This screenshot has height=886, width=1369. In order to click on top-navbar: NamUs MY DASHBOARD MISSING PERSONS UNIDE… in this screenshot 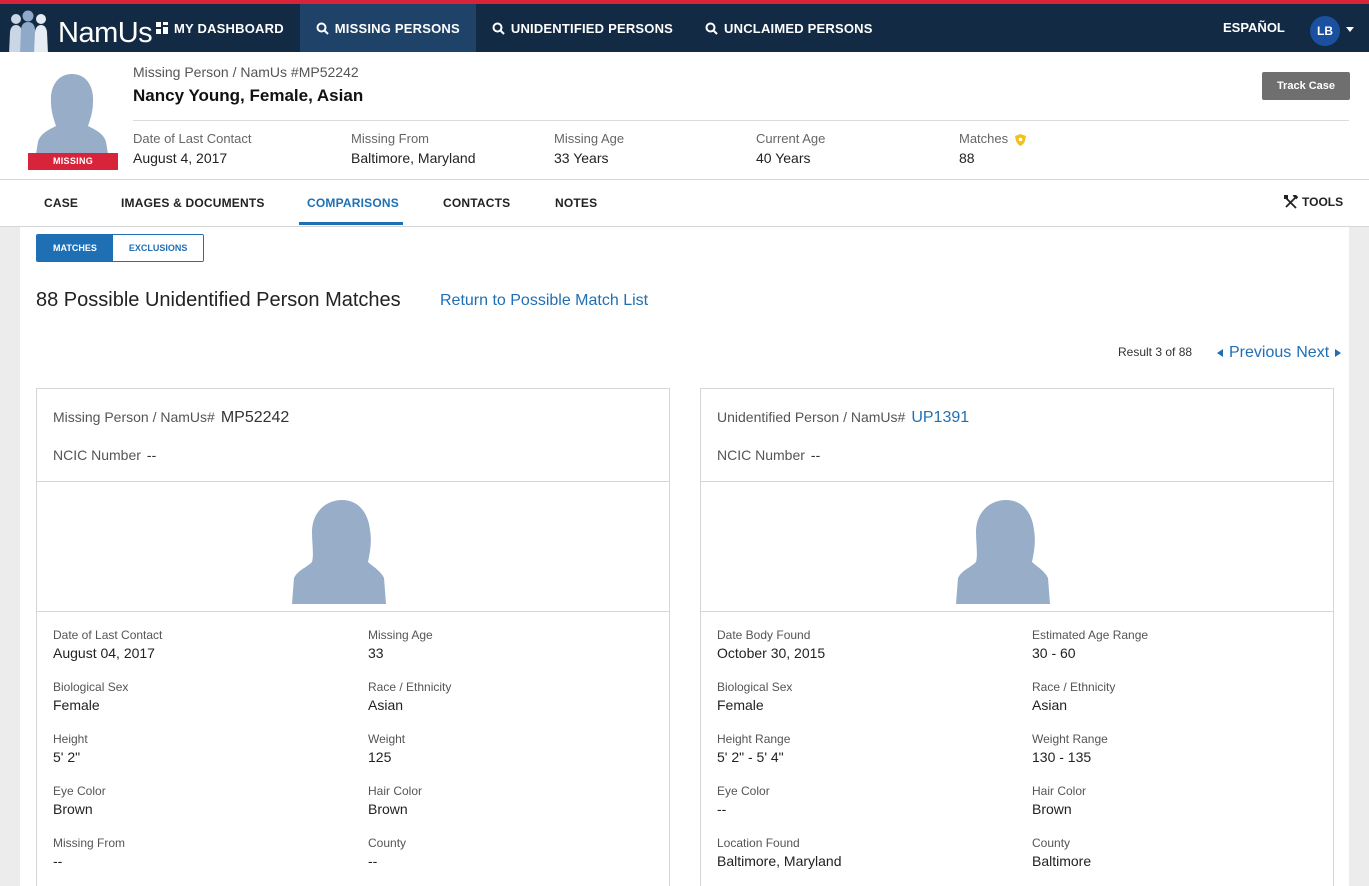, I will do `click(684, 27)`.